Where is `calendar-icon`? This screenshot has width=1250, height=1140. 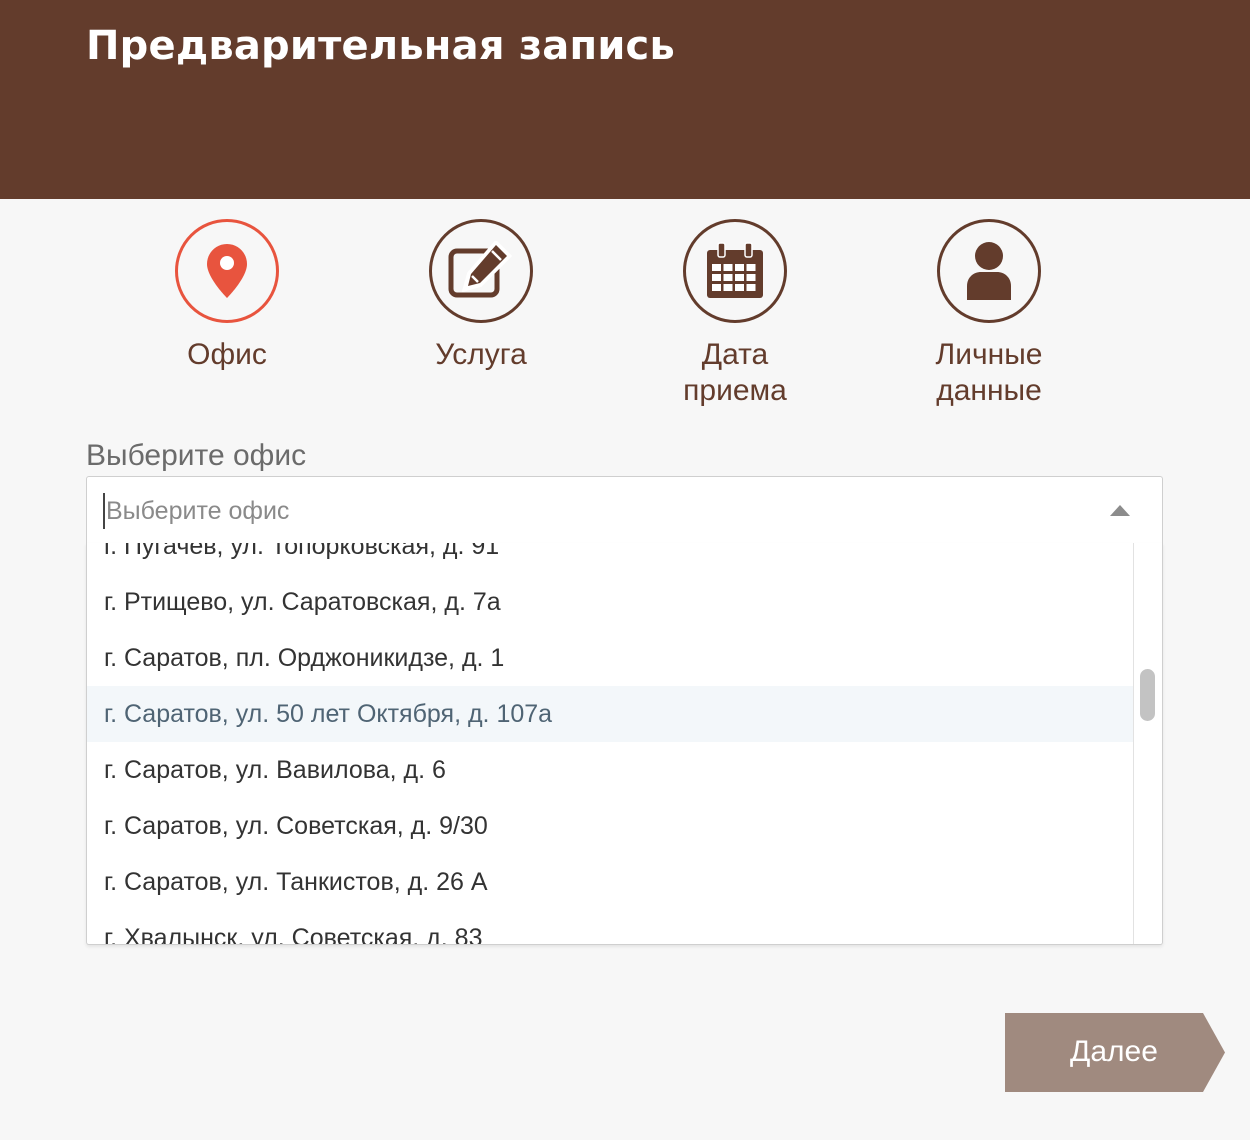 calendar-icon is located at coordinates (735, 270).